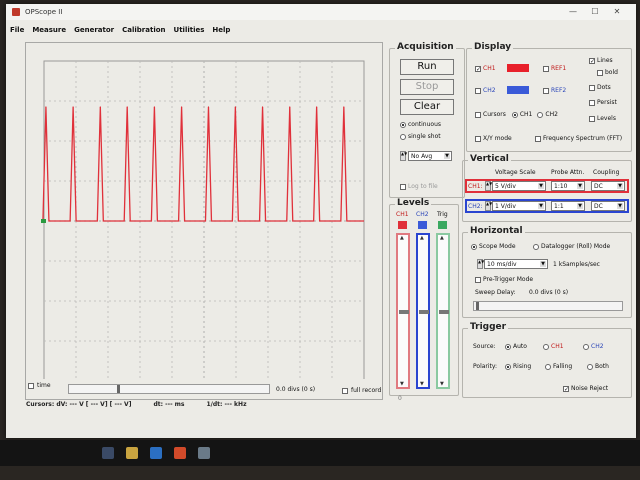  Describe the element at coordinates (593, 346) in the screenshot. I see `trigger-ch2-option: CH2` at that location.